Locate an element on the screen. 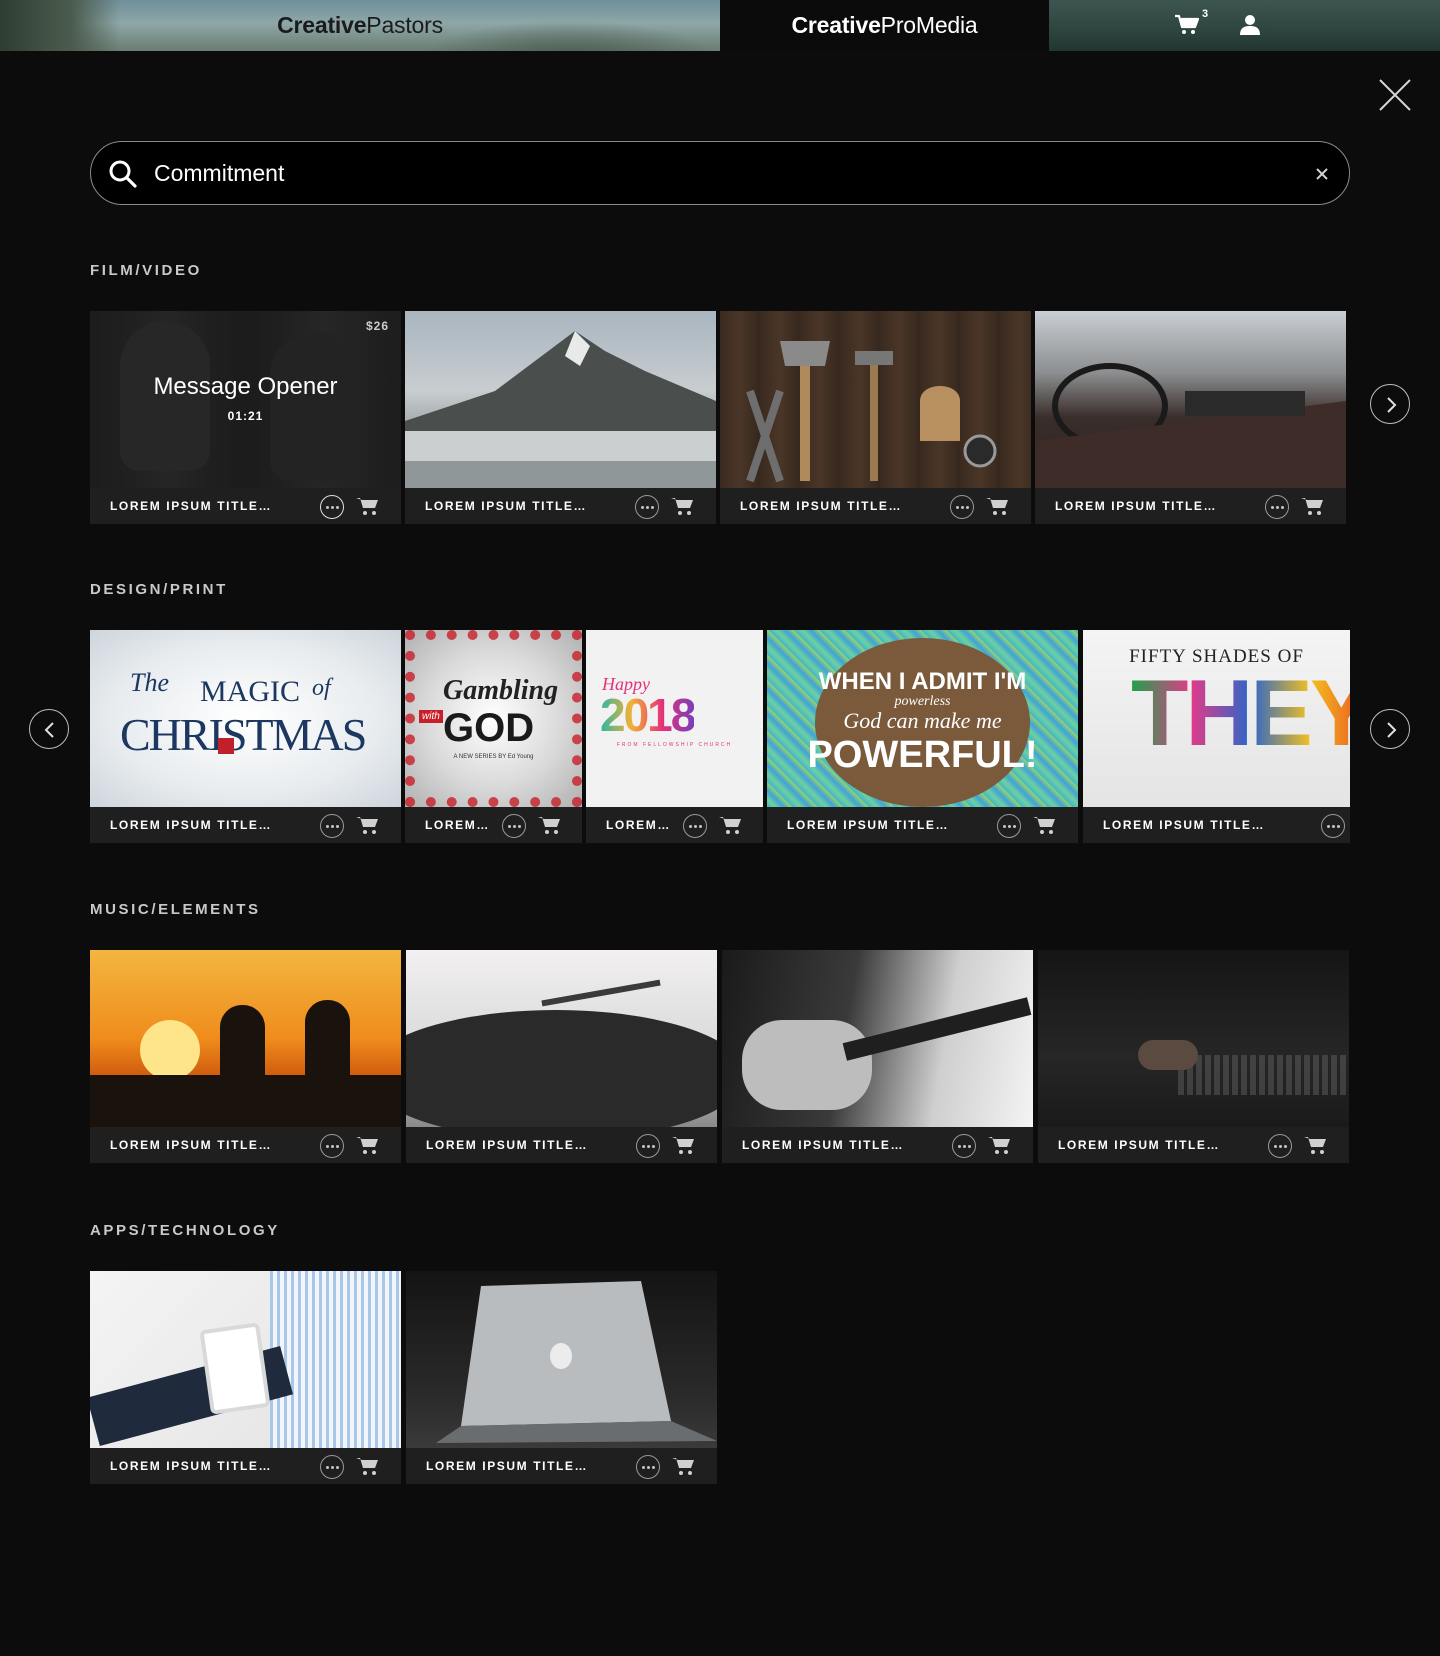 Image resolution: width=1440 pixels, height=1656 pixels. design-next-arrow-button is located at coordinates (1390, 729).